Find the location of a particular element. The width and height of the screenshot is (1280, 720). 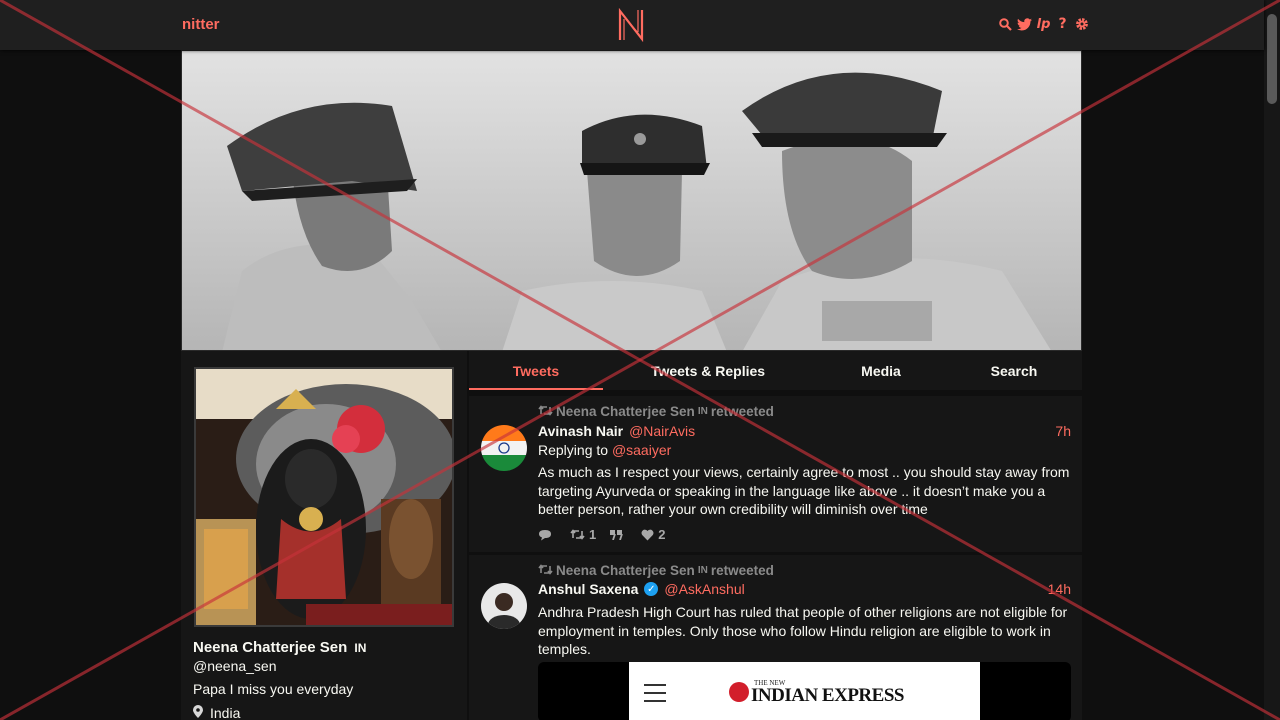

tab-media: Media is located at coordinates (881, 371).